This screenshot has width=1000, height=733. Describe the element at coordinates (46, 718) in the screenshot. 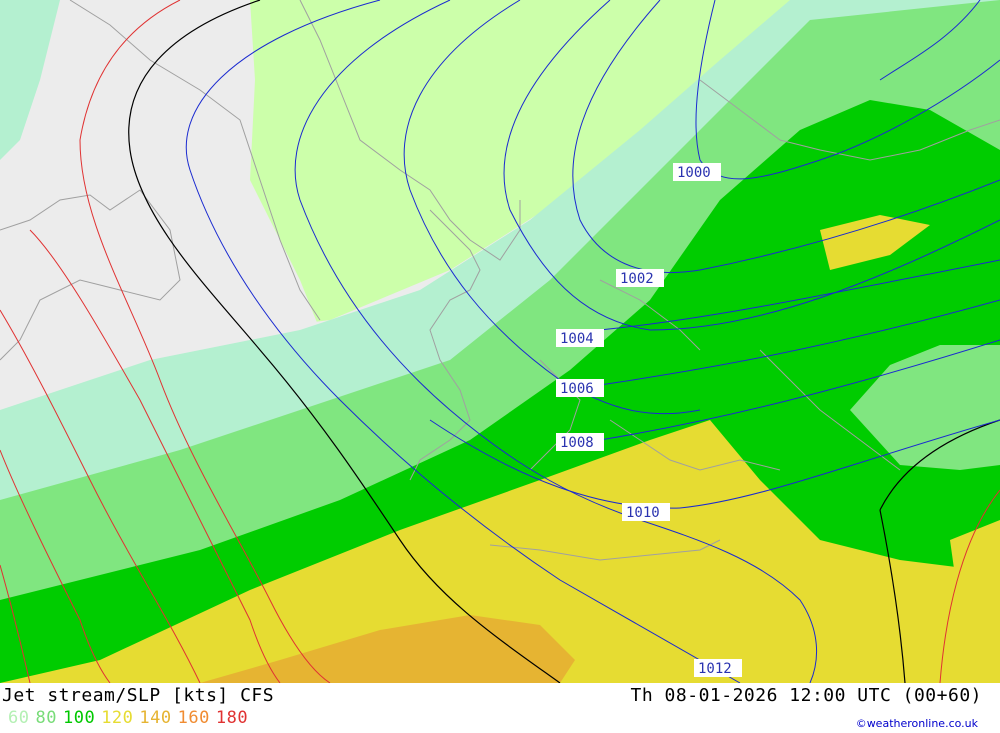

I see `legend-item-80: 80` at that location.